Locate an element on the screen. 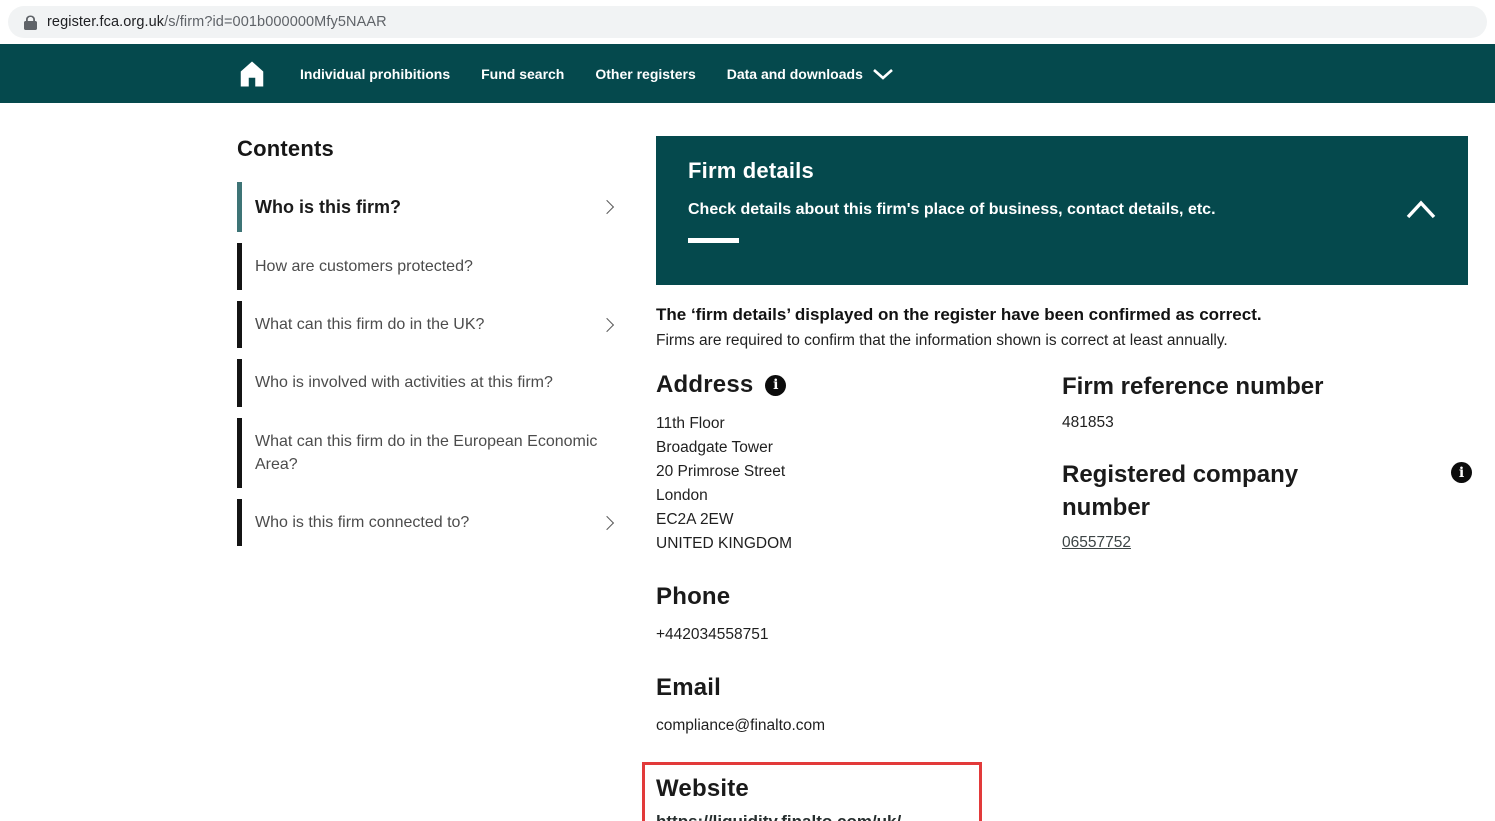  firm-reference-value: 481853 is located at coordinates (1088, 423).